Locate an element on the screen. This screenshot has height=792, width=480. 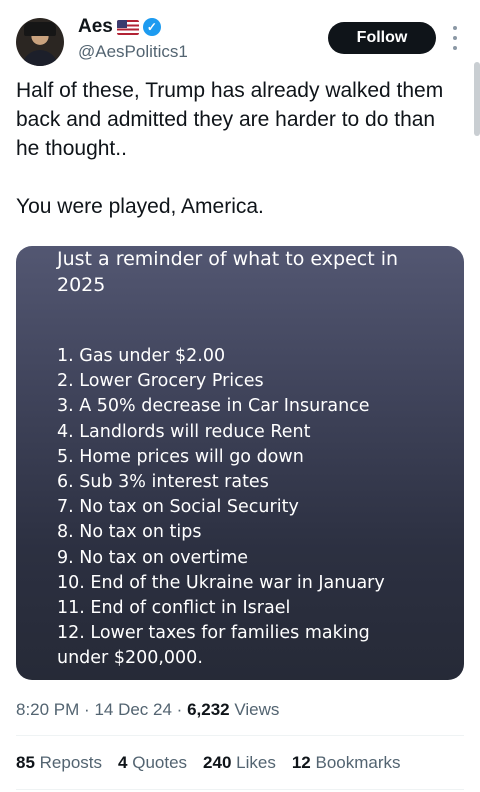
list-item: 7. No tax on Social Security is located at coordinates (178, 507).